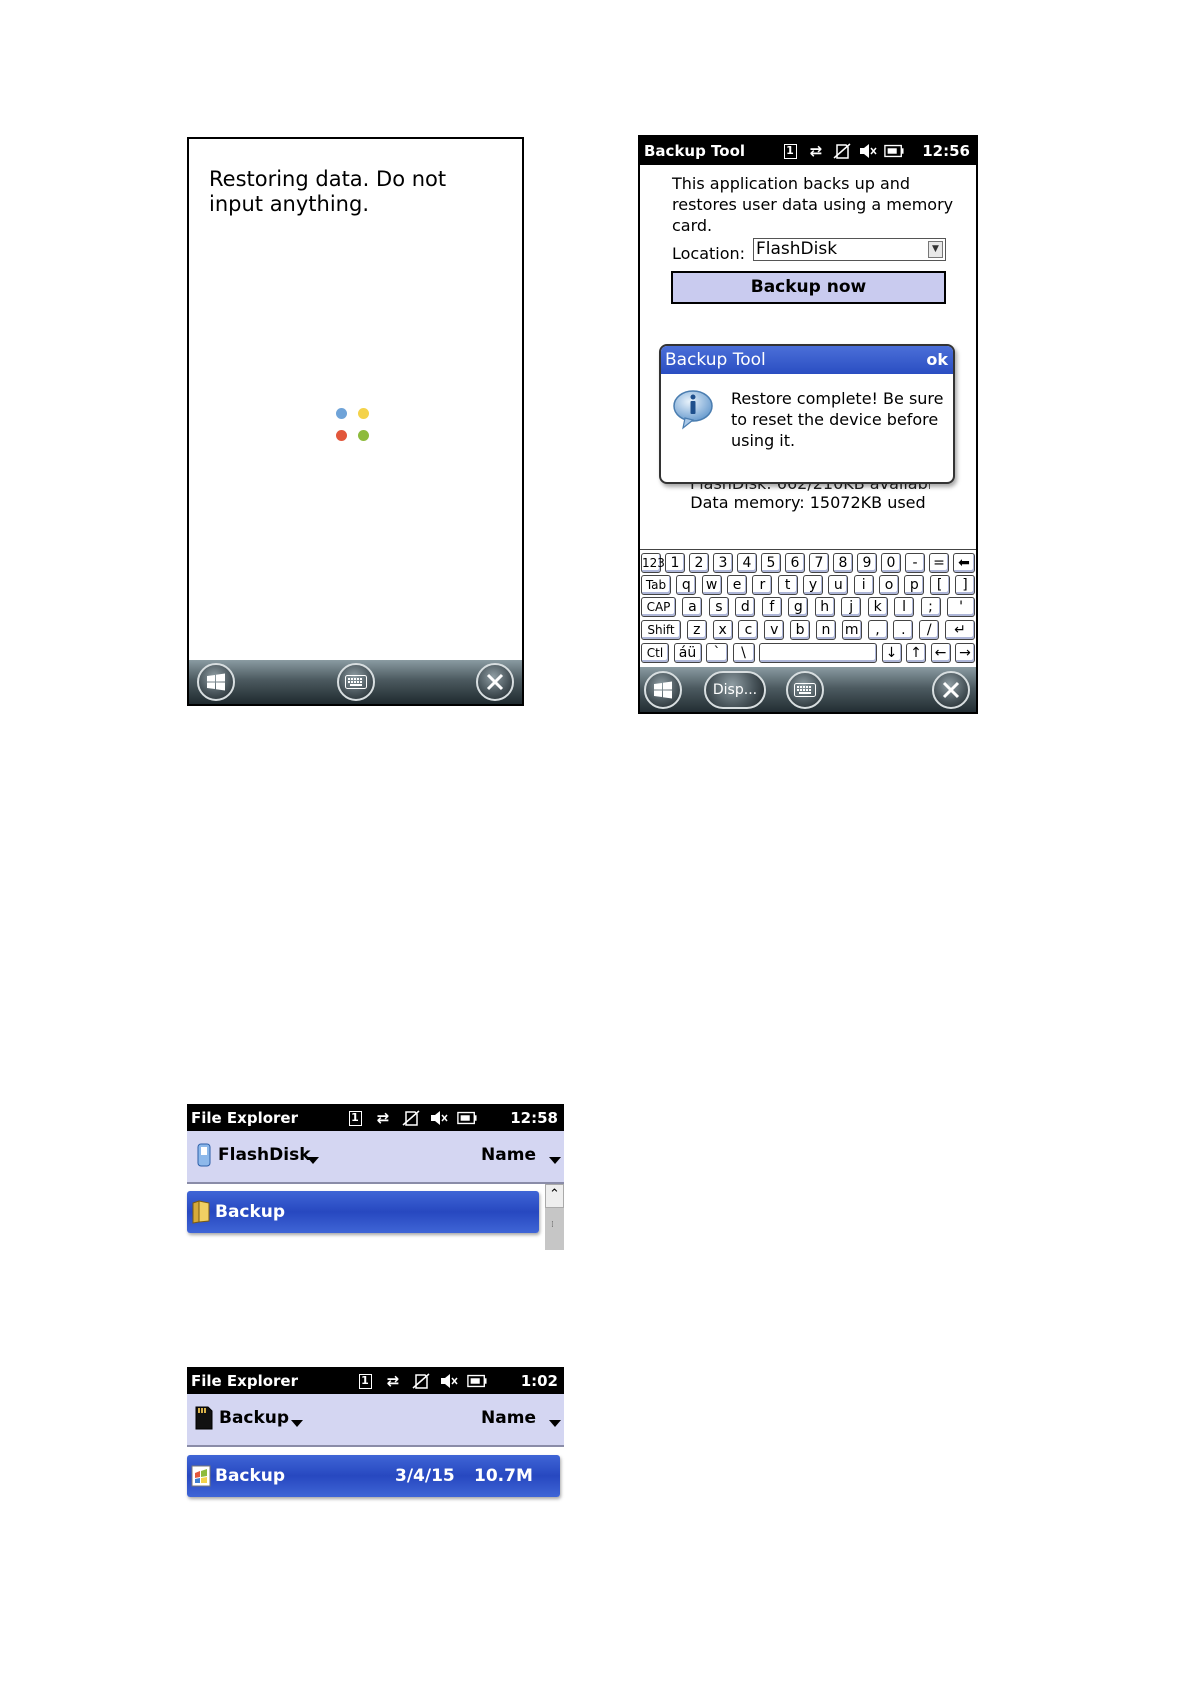 This screenshot has height=1684, width=1190. What do you see at coordinates (818, 653) in the screenshot?
I see `key-space` at bounding box center [818, 653].